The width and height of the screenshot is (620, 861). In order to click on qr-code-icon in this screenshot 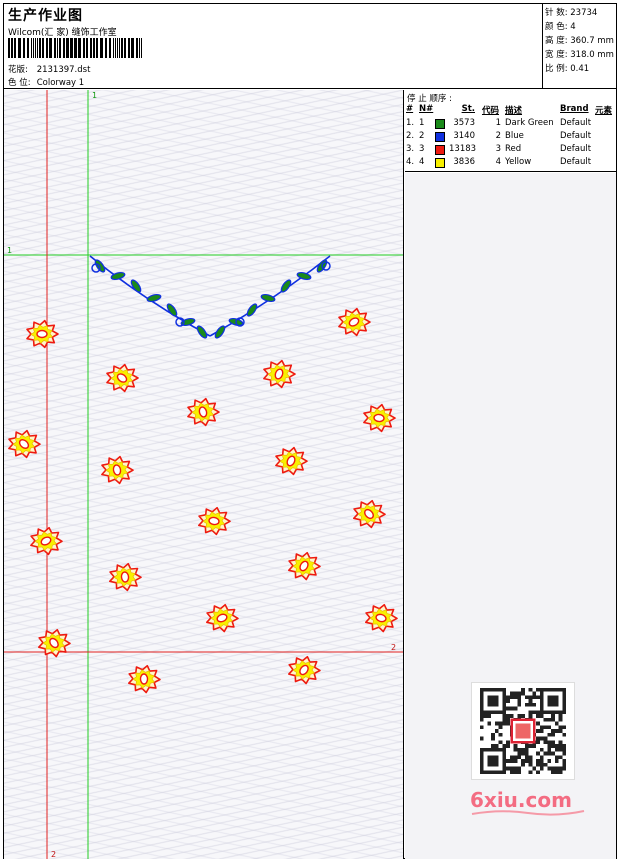, I will do `click(523, 731)`.